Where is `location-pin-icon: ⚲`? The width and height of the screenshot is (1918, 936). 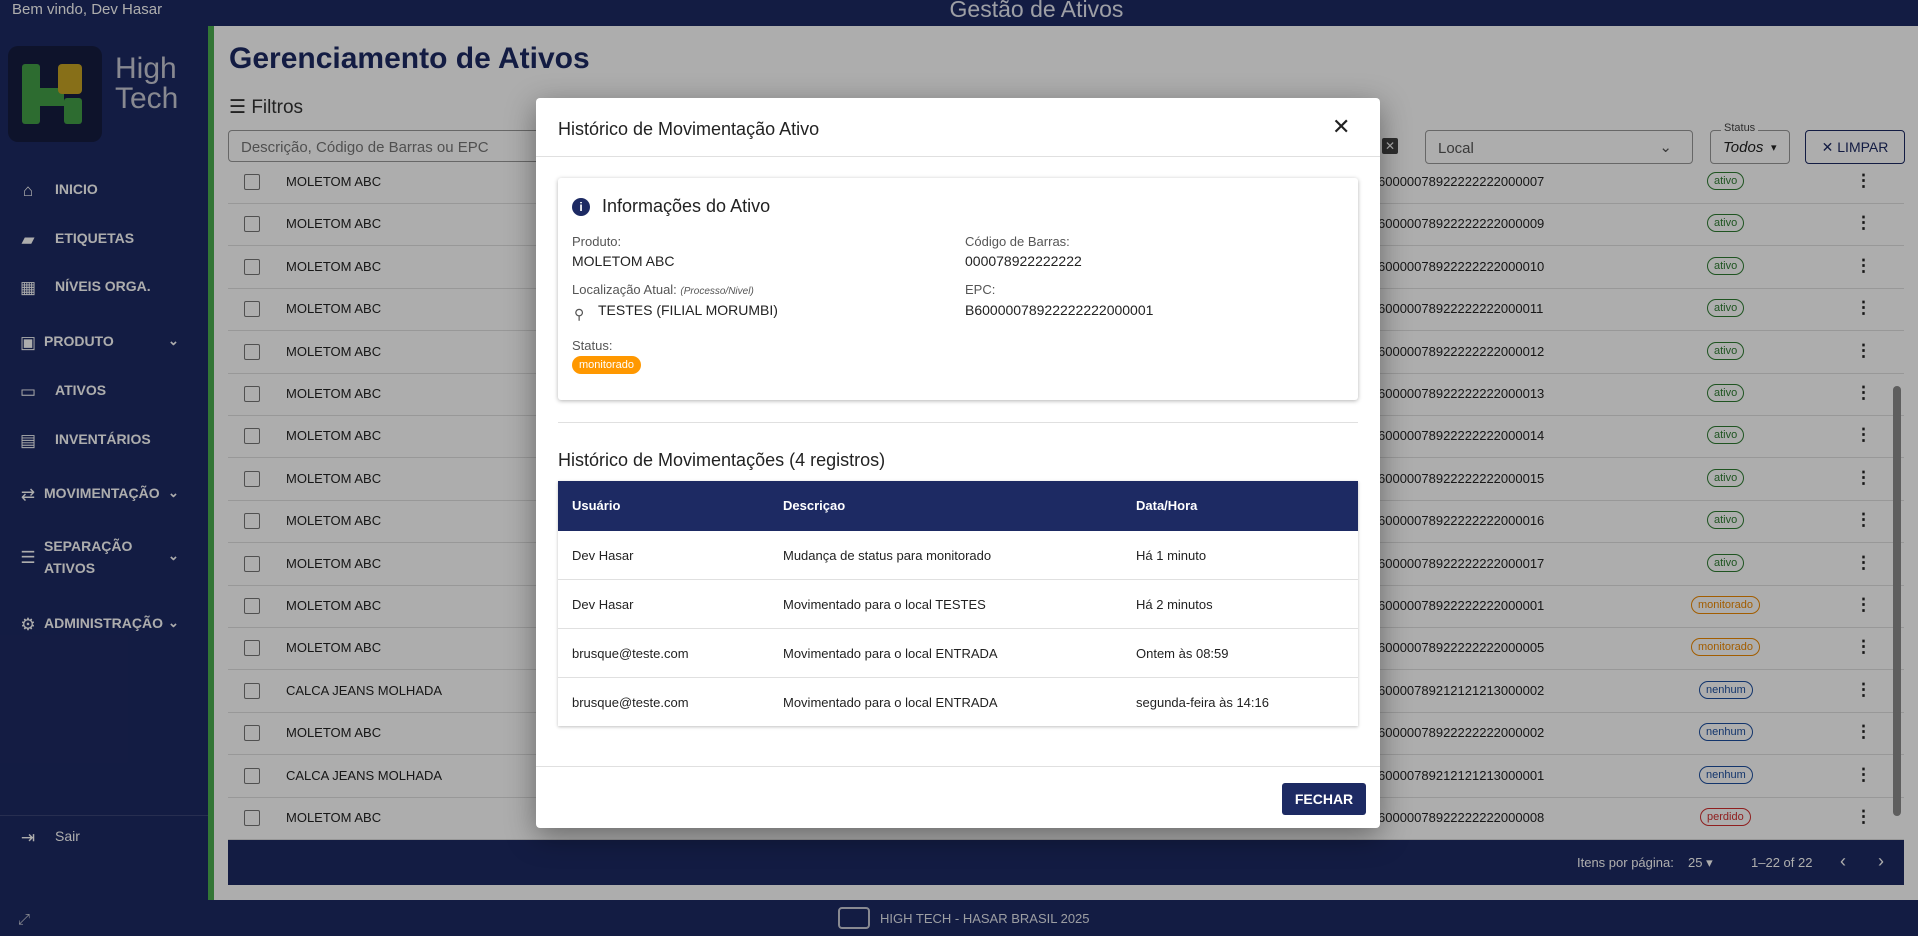 location-pin-icon: ⚲ is located at coordinates (579, 314).